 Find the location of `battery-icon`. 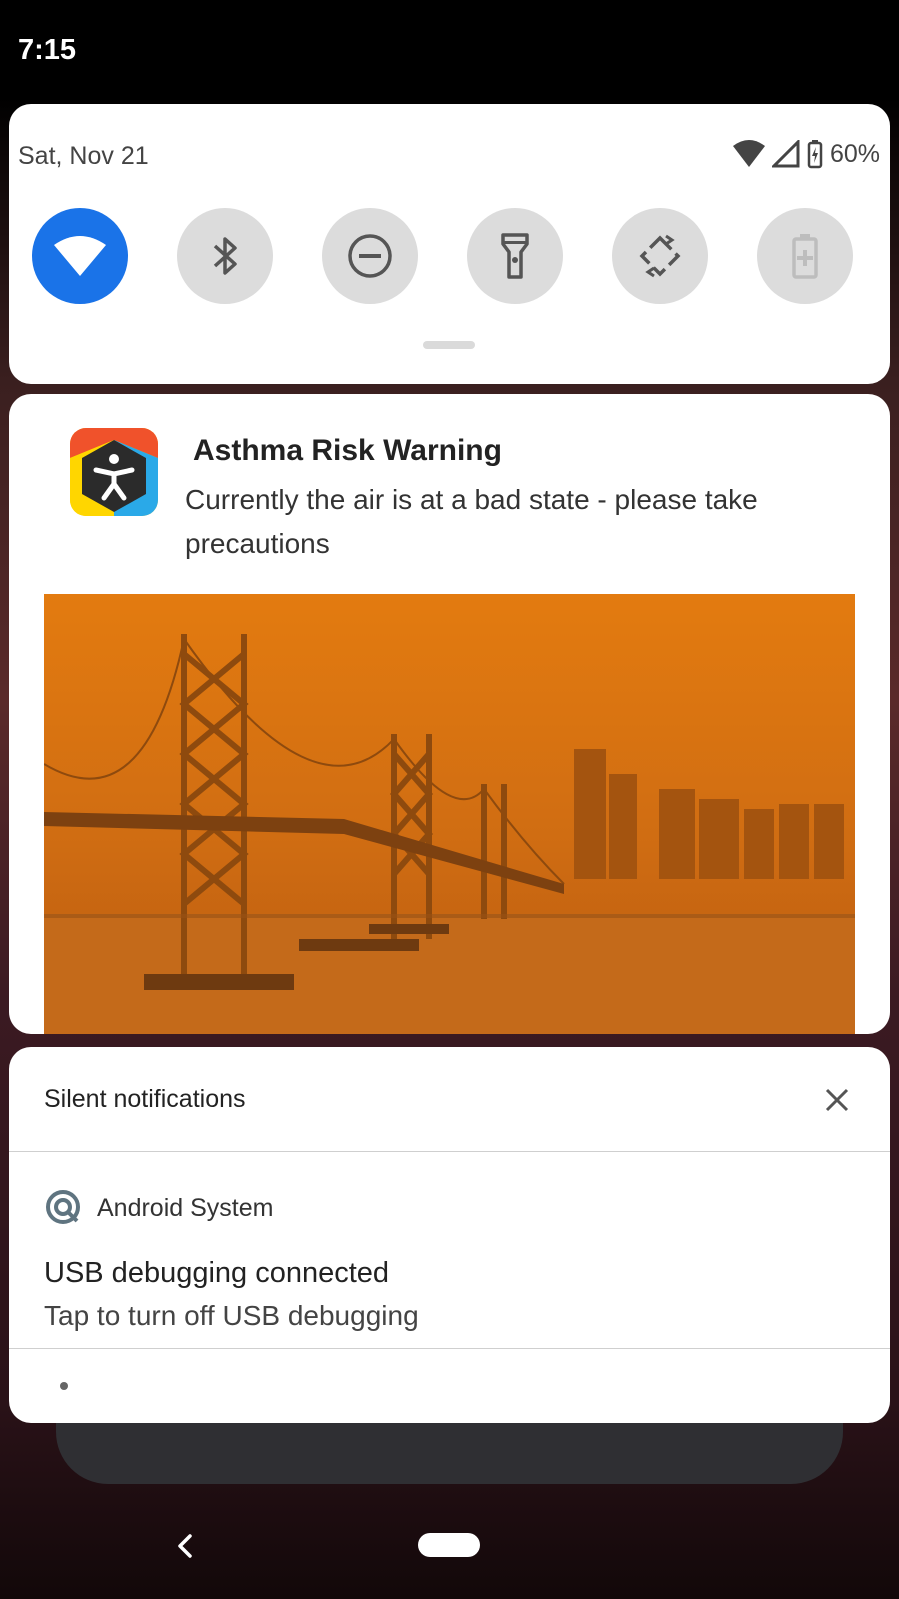

battery-icon is located at coordinates (815, 154).